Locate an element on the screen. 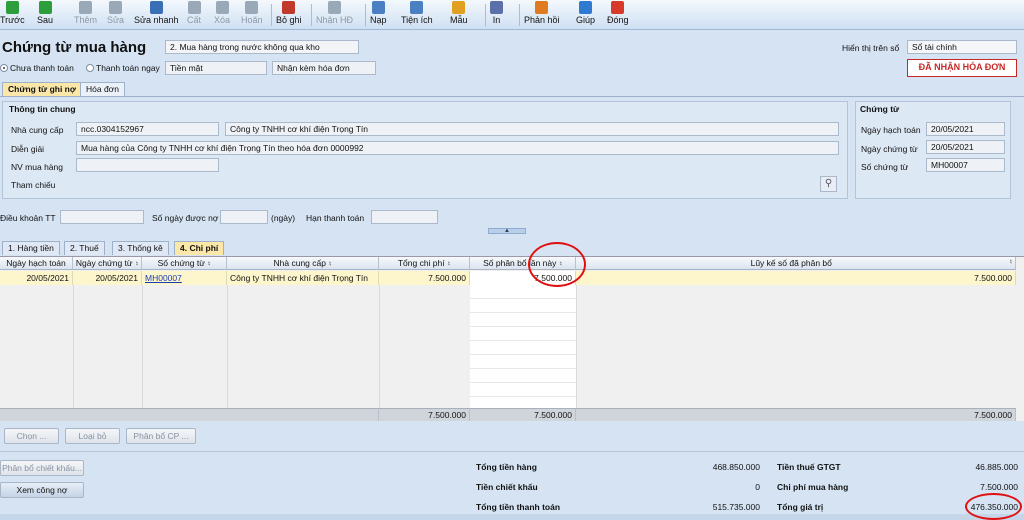 The width and height of the screenshot is (1024, 520). toolbar-button-7: Hoãn is located at coordinates (252, 15).